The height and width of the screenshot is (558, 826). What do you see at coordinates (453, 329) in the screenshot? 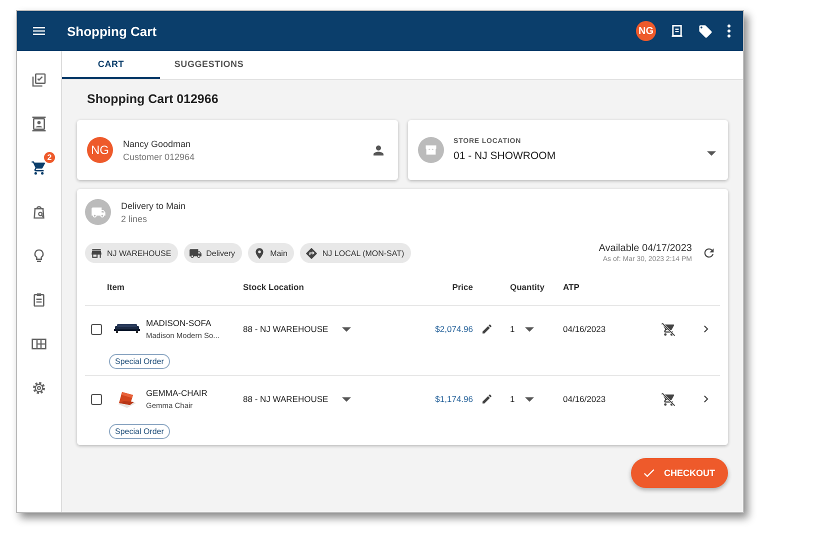
I see `price-text: $2,074.96` at bounding box center [453, 329].